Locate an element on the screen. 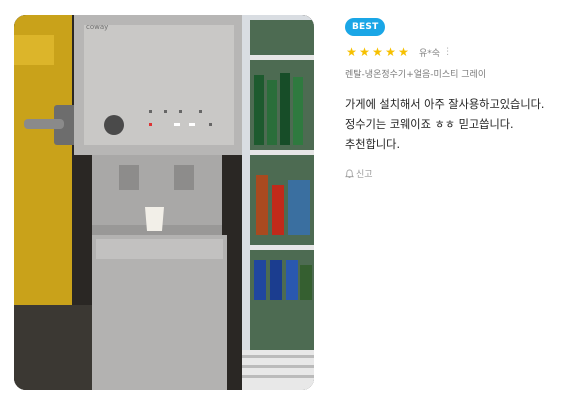 This screenshot has height=402, width=582. best-badge: BEST is located at coordinates (365, 27).